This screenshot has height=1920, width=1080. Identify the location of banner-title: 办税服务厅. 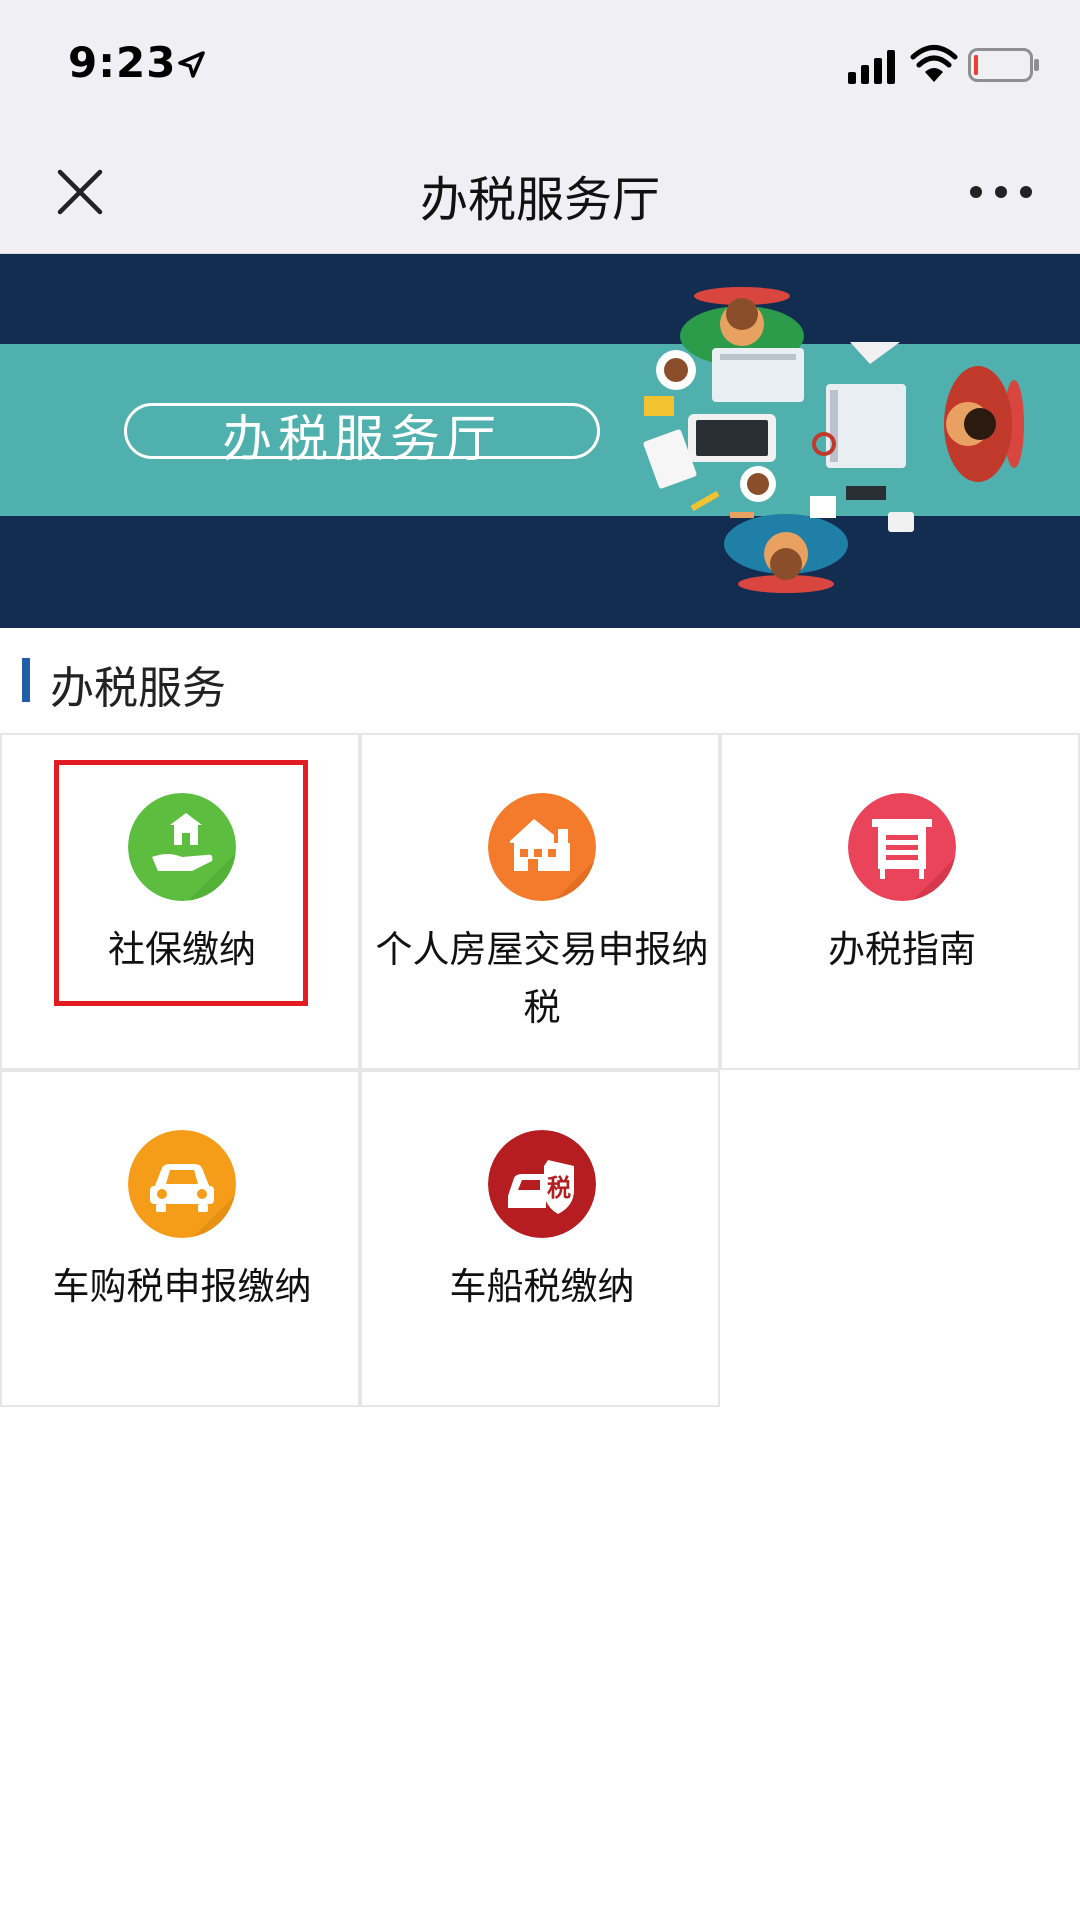
(362, 439).